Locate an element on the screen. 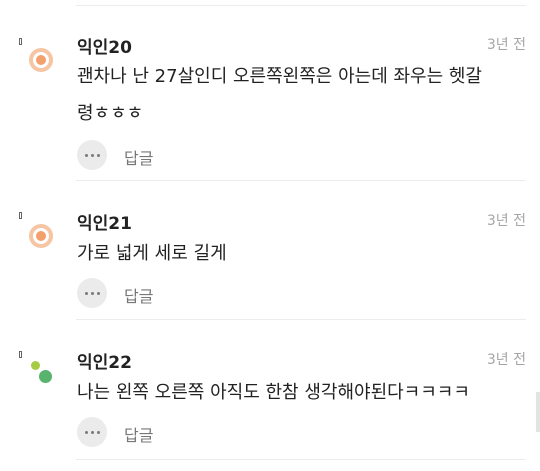 The image size is (540, 471). comment-text-line: 령ㅎㅎㅎ is located at coordinates (110, 113).